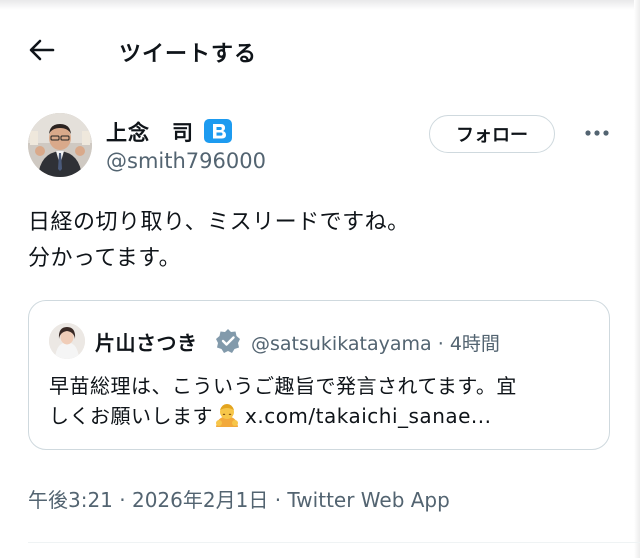  I want to click on person-bowing-emoji, so click(227, 415).